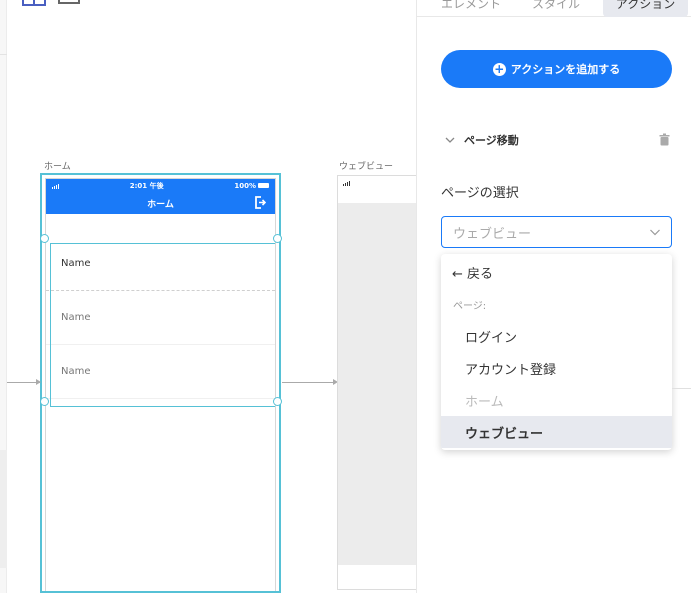 The image size is (691, 593). Describe the element at coordinates (664, 139) in the screenshot. I see `trash-icon` at that location.